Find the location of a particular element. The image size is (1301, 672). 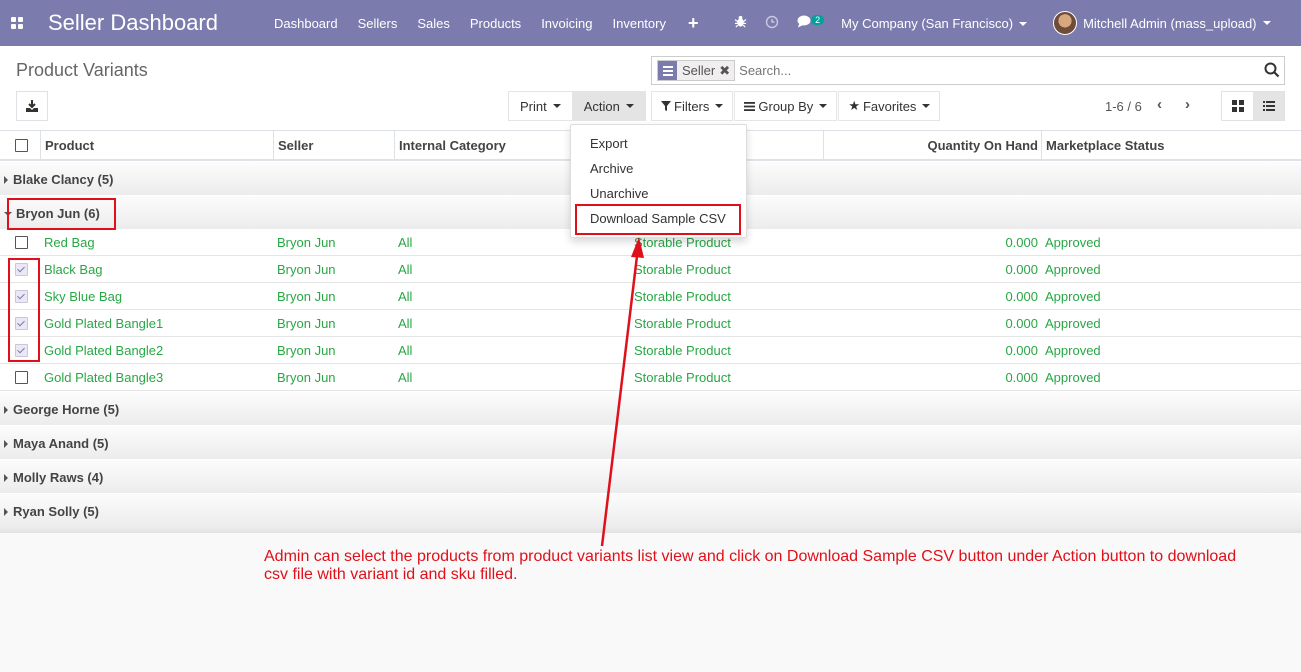

print-action-group: Print Action is located at coordinates (577, 106).